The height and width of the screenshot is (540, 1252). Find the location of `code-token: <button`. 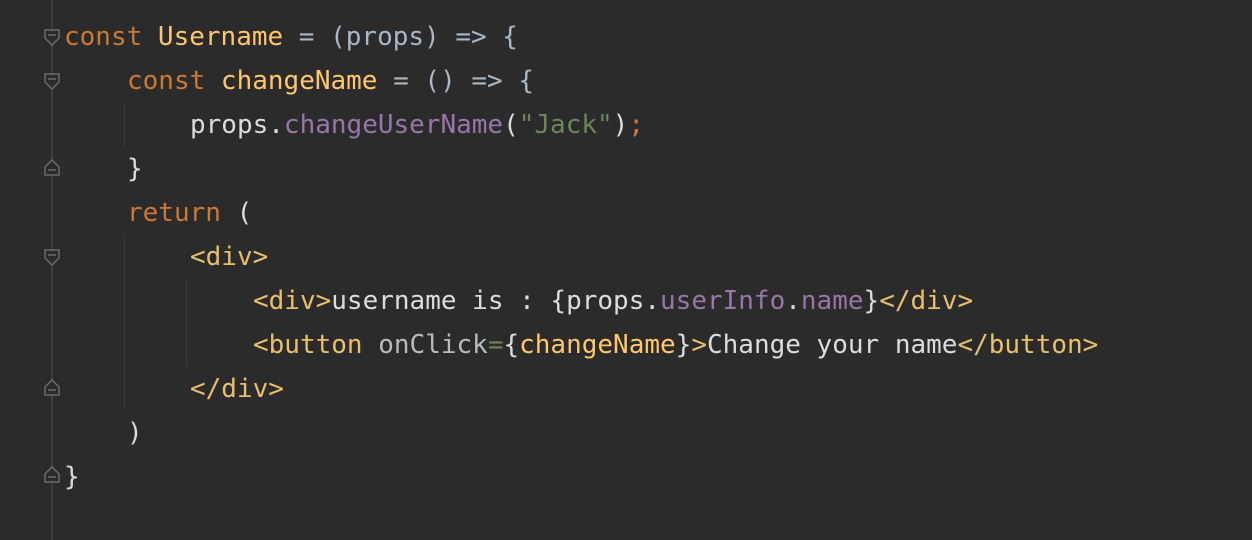

code-token: <button is located at coordinates (316, 345).